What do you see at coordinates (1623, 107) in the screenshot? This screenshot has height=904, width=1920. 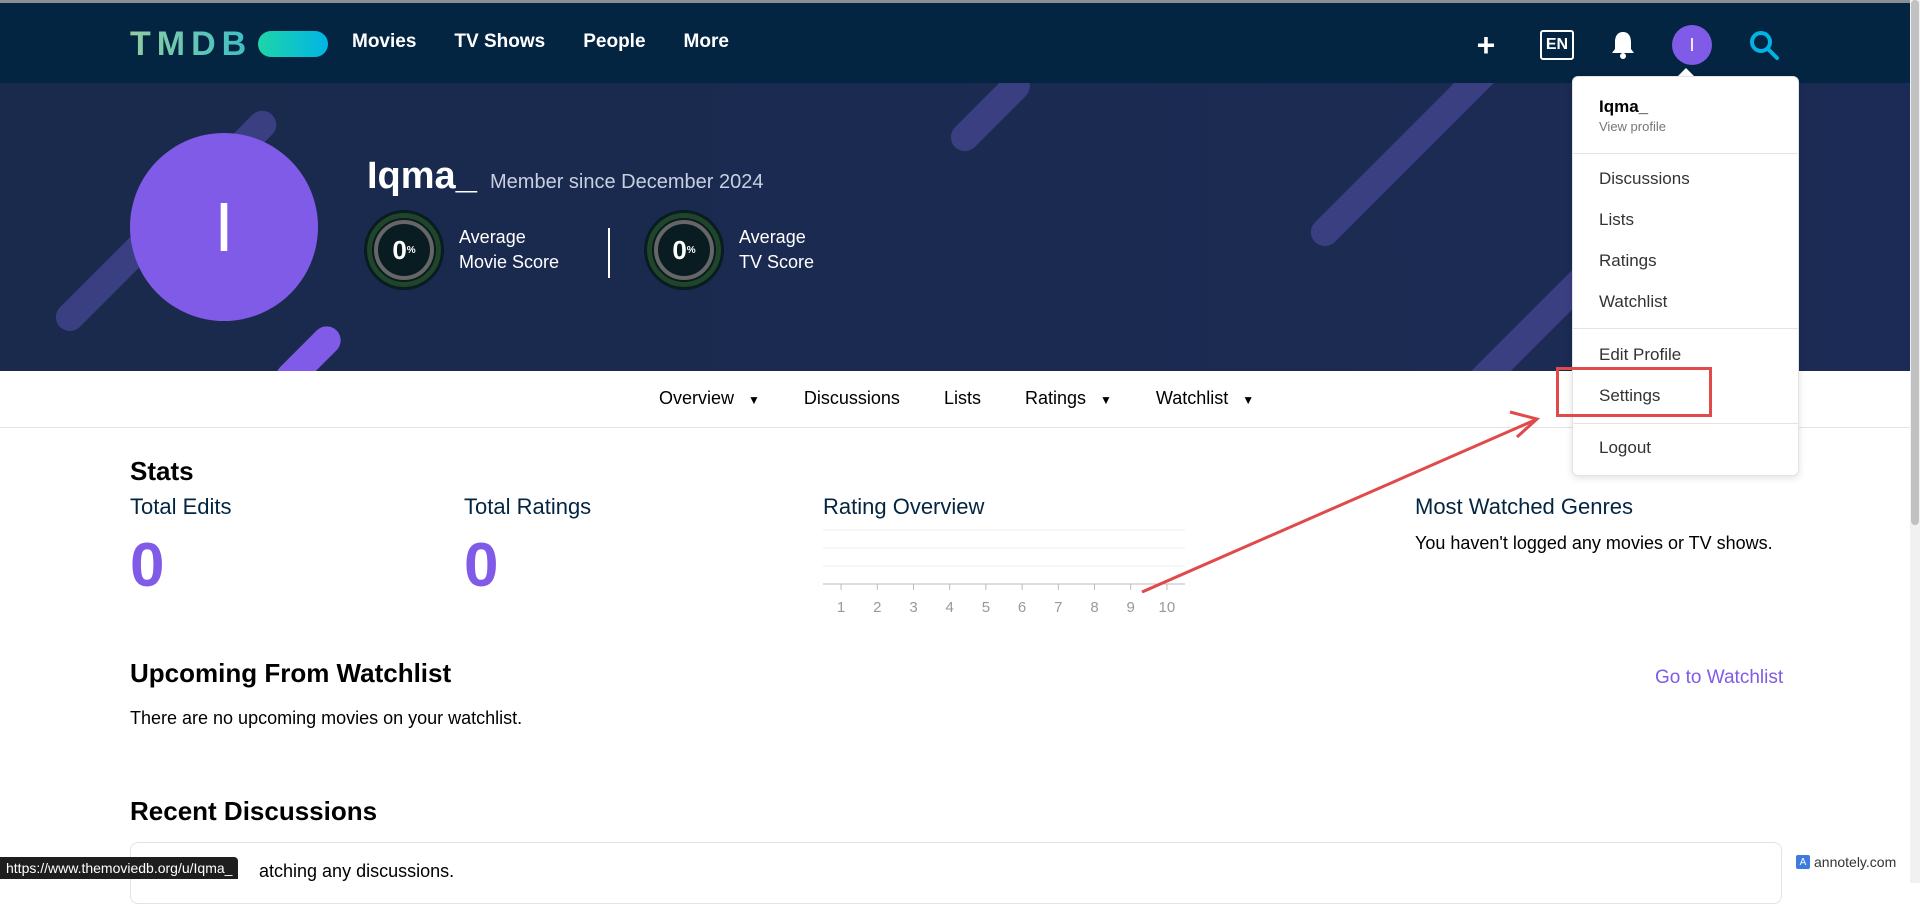 I see `dropdown-username: Iqma_` at bounding box center [1623, 107].